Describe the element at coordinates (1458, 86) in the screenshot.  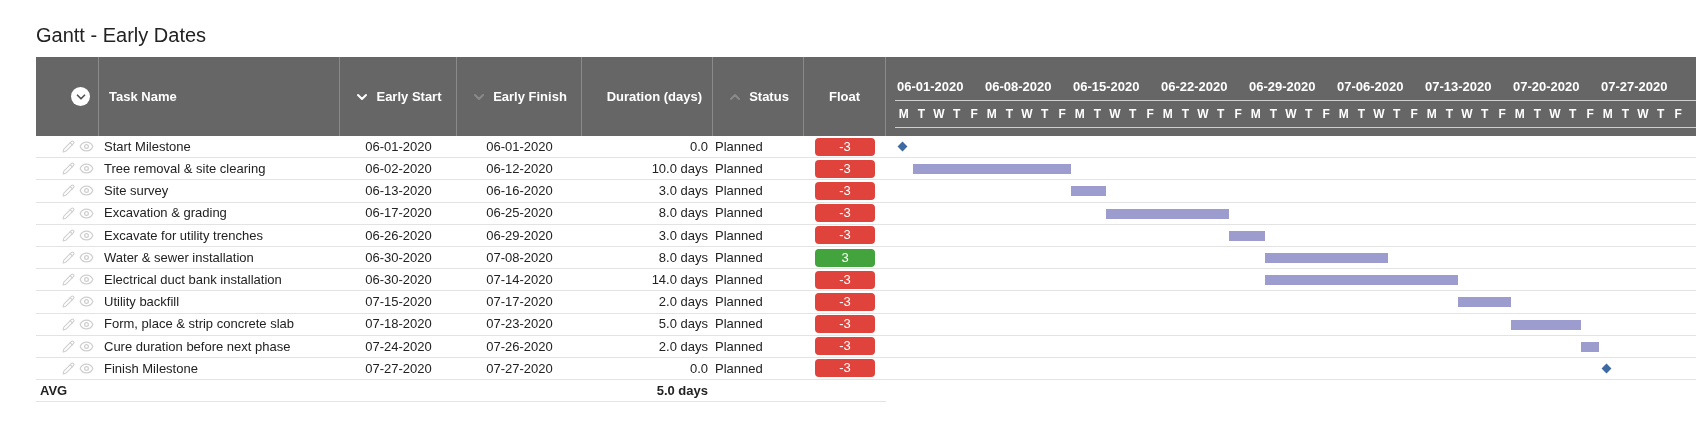
I see `week-date-label: 07-13-2020` at that location.